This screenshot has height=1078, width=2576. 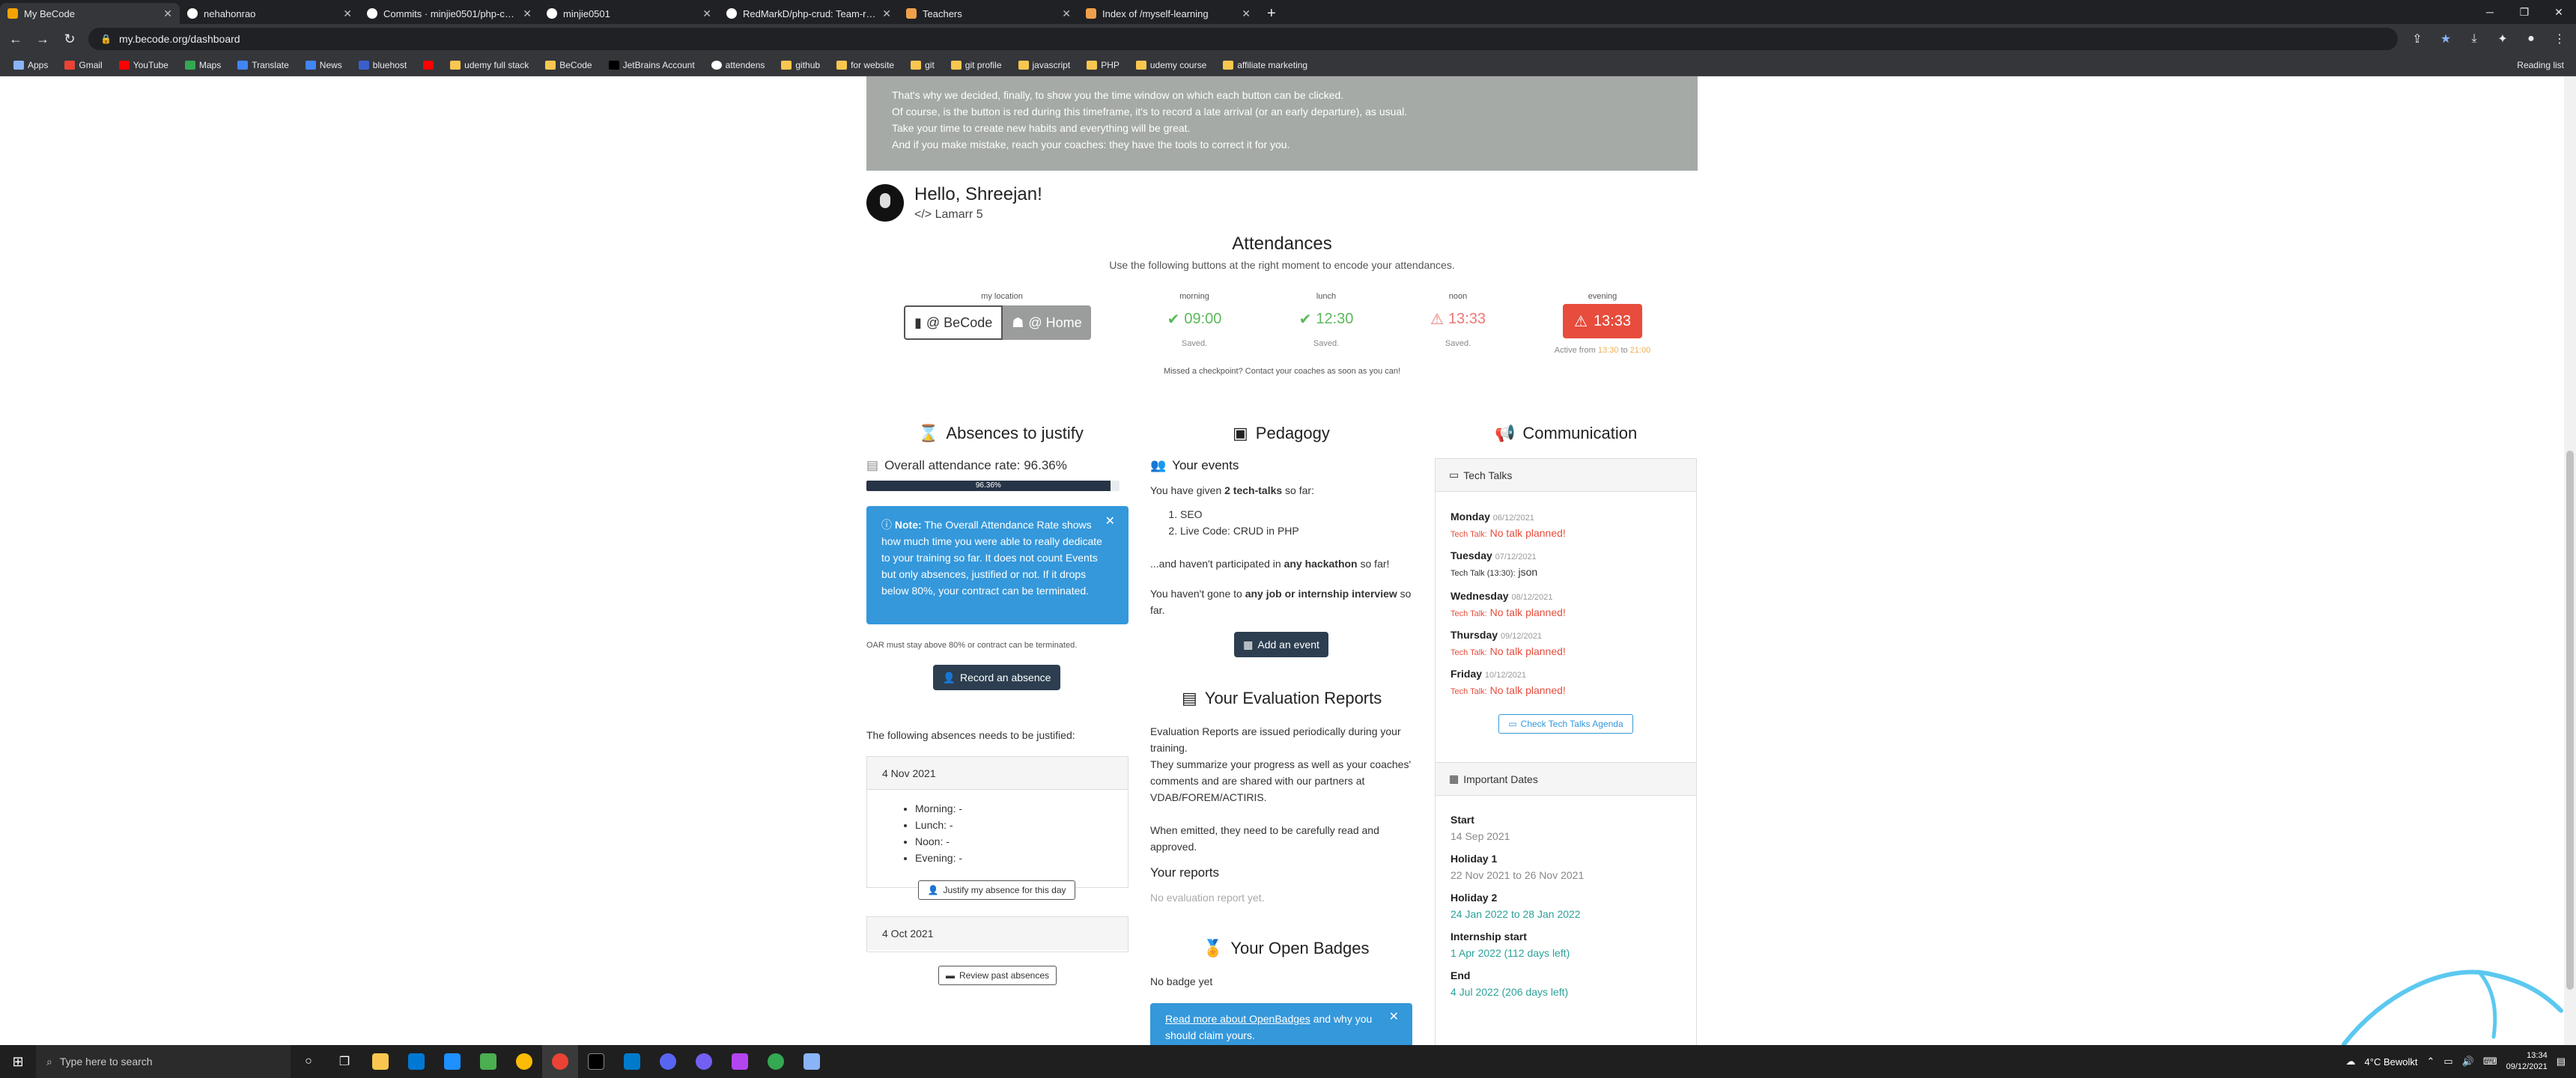 I want to click on record-absence-button: 👤 Record an absence, so click(x=996, y=677).